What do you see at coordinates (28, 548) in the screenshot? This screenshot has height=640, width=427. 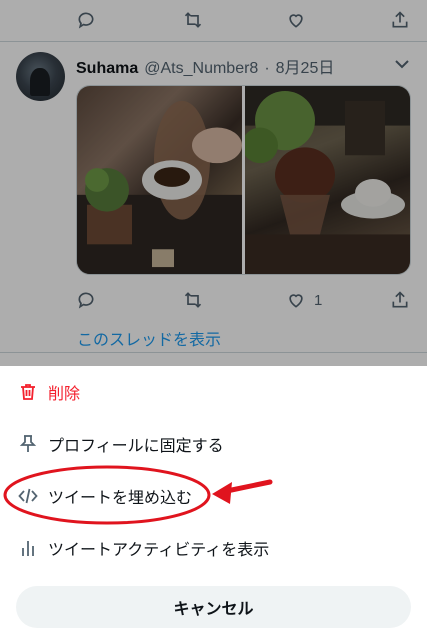 I see `bar-chart-icon` at bounding box center [28, 548].